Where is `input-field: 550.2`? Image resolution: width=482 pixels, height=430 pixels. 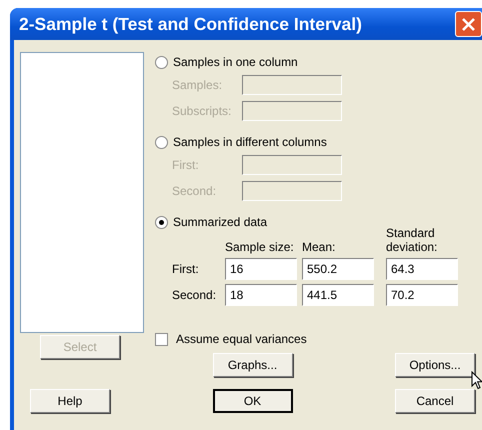 input-field: 550.2 is located at coordinates (338, 269).